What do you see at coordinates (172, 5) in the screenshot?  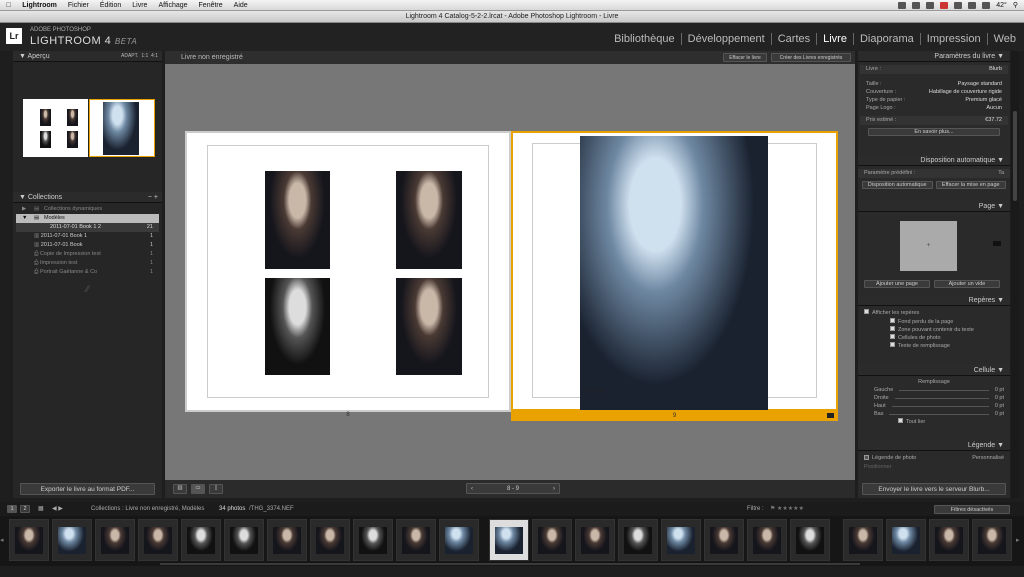 I see `menu-affichage: Affichage` at bounding box center [172, 5].